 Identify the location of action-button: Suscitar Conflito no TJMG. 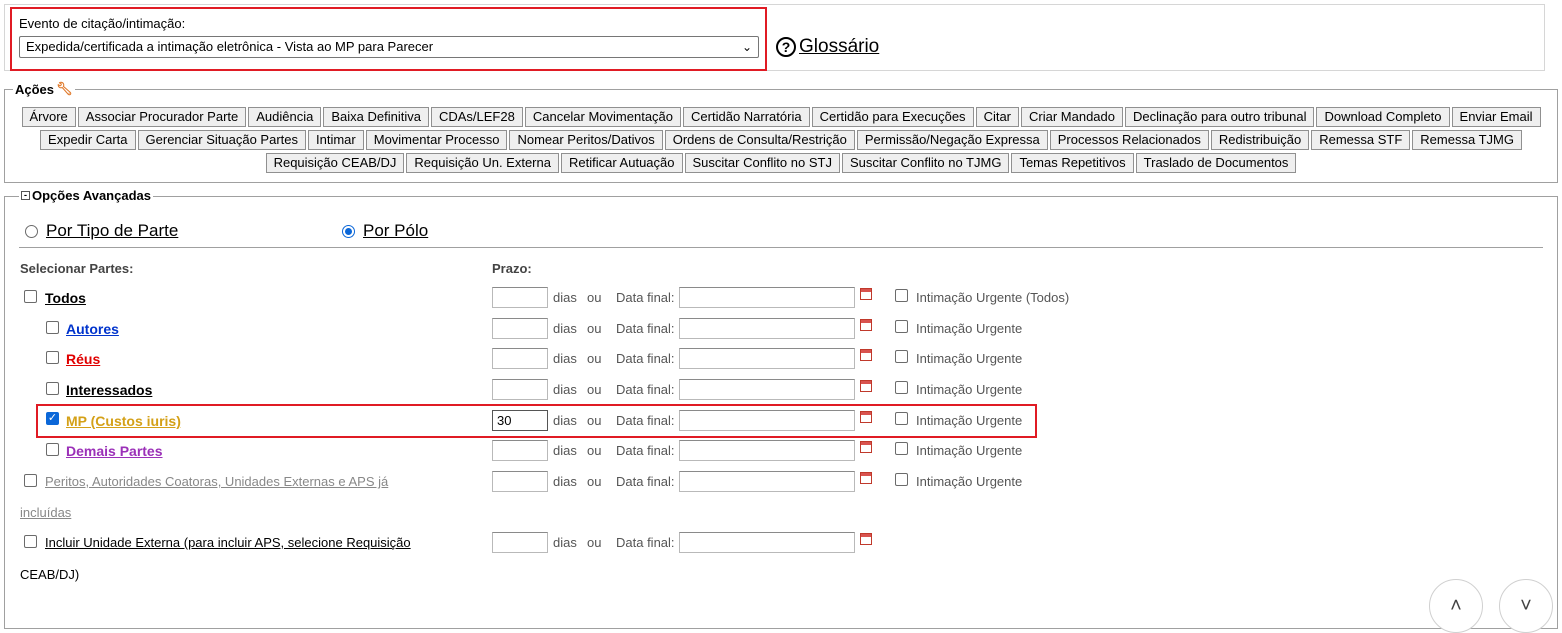
(925, 163).